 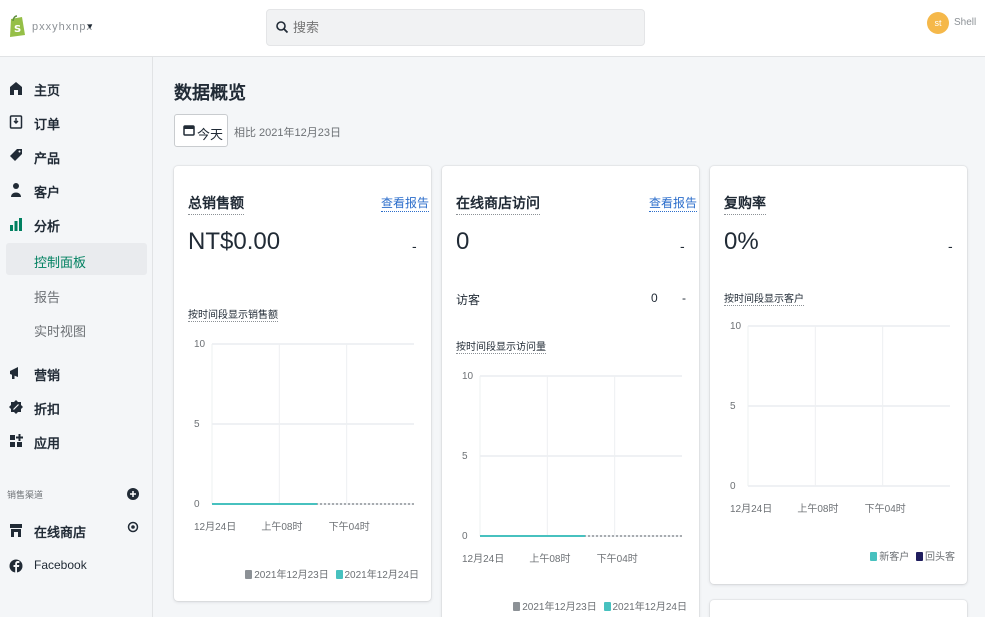 I want to click on sidebar-item-label: 客户, so click(x=47, y=192).